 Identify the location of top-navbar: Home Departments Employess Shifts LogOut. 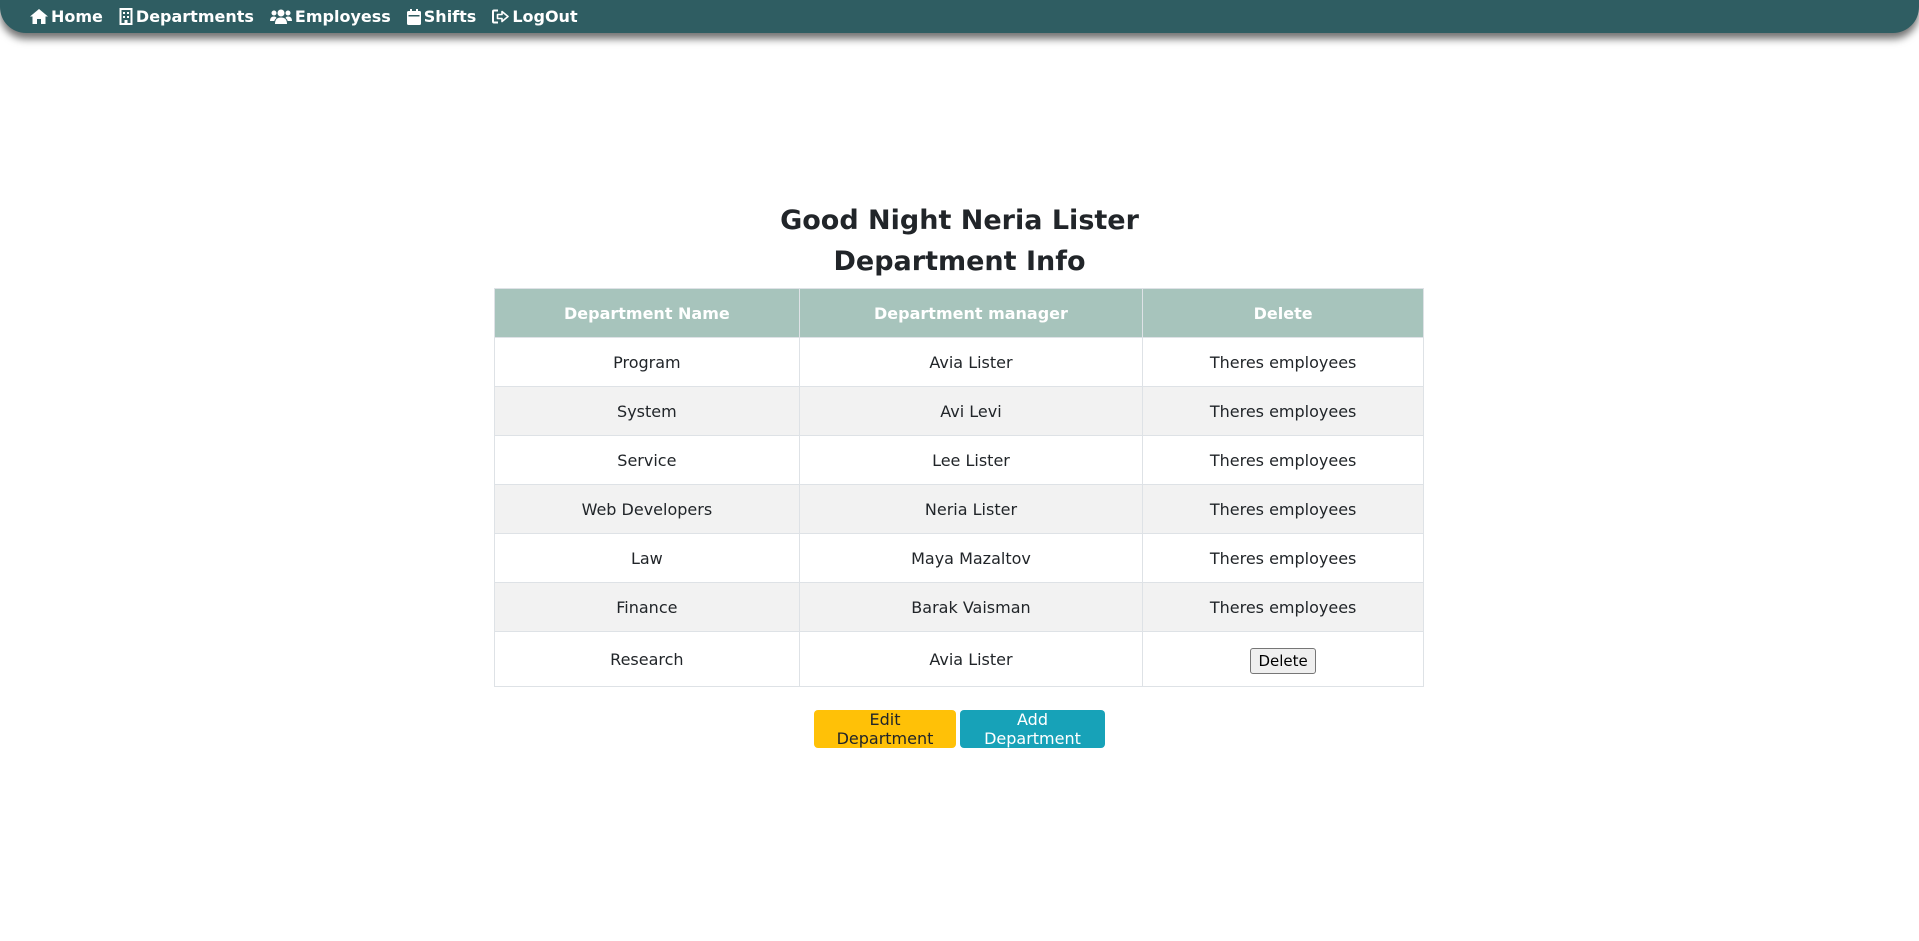
(959, 16).